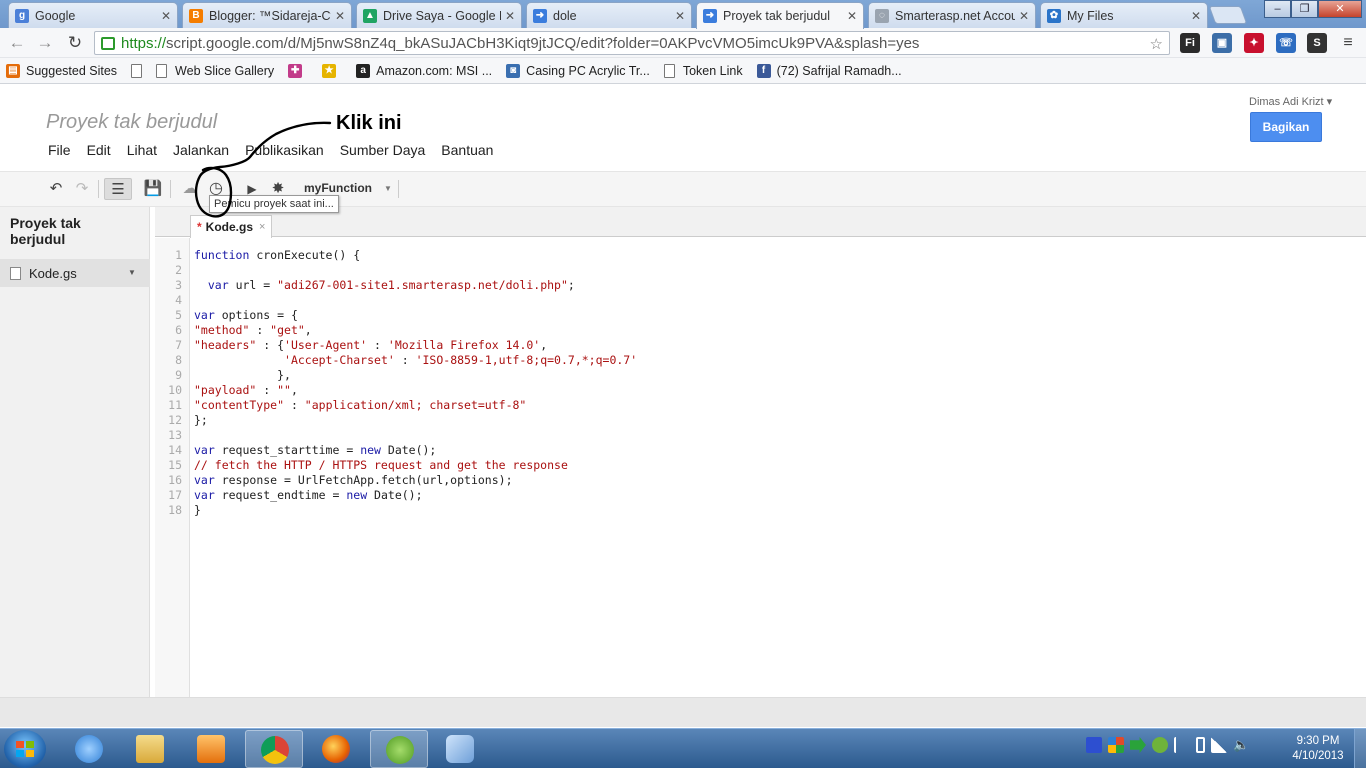 Image resolution: width=1366 pixels, height=768 pixels. I want to click on code-line: 13, so click(760, 435).